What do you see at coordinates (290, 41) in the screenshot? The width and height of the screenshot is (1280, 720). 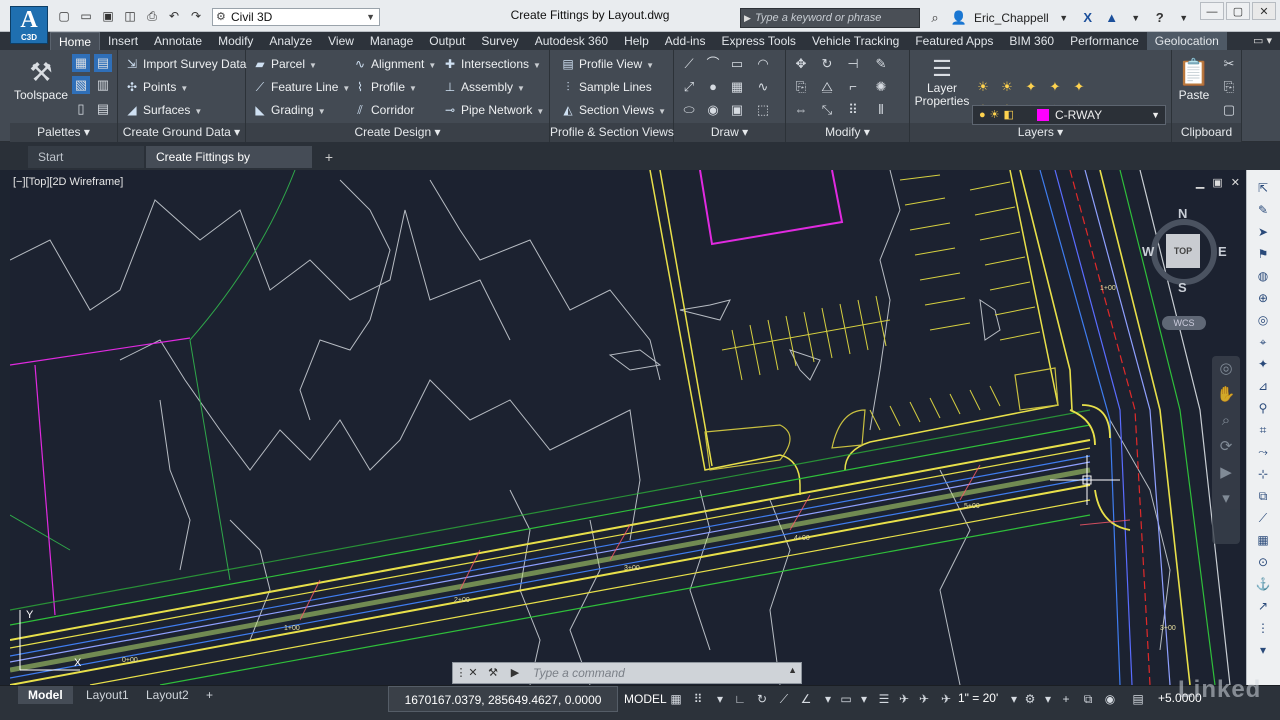 I see `tab-analyze: Analyze` at bounding box center [290, 41].